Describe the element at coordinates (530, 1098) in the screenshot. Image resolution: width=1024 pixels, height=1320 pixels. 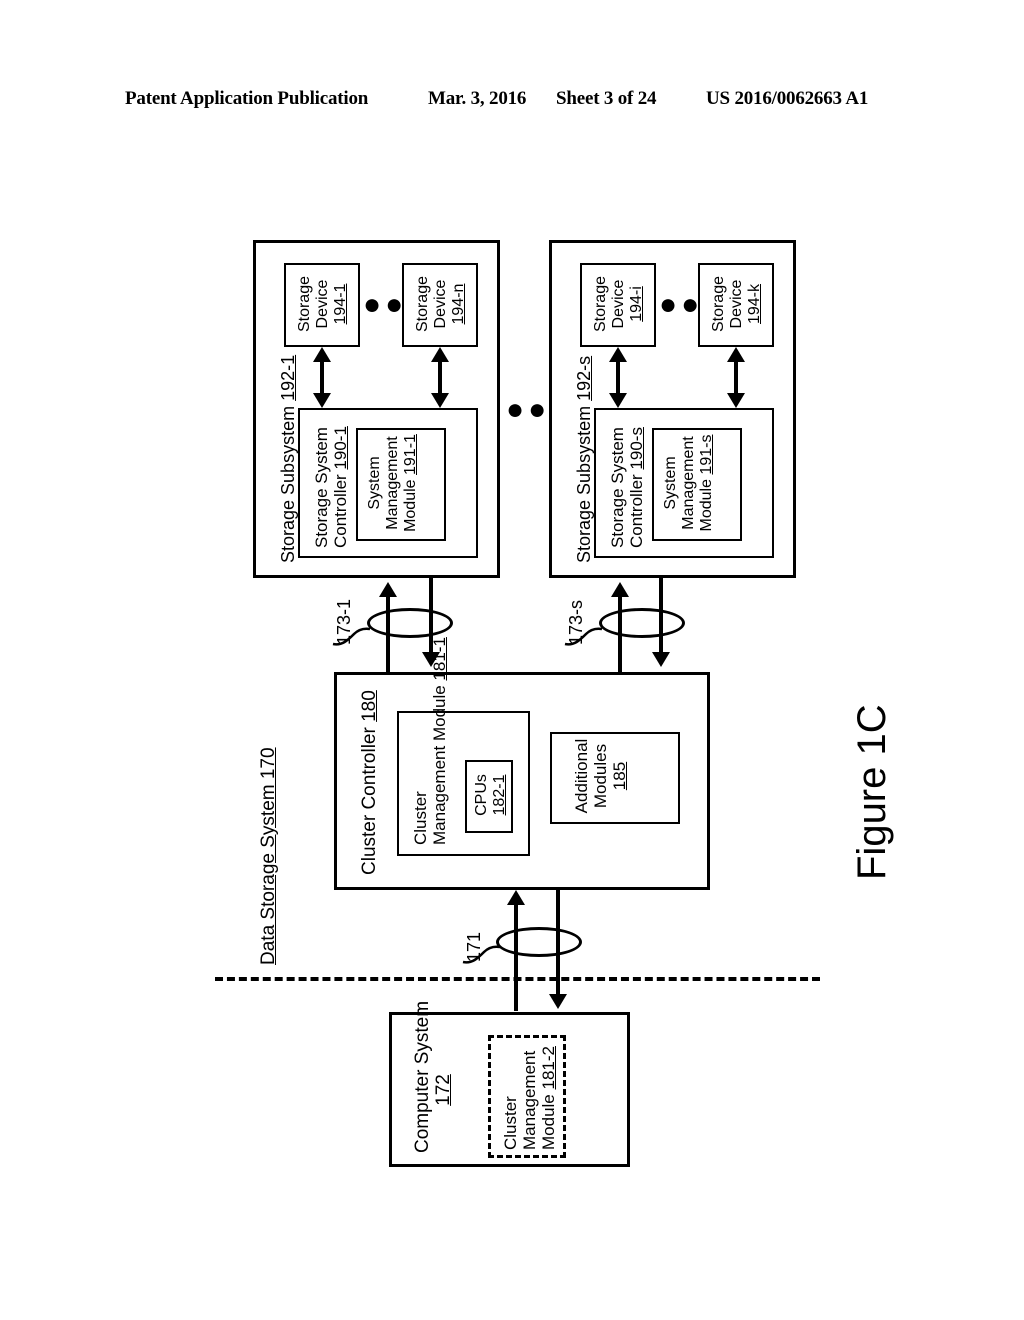
I see `cluster-management-module-181-2-label: Cluster Management Module 181-2` at that location.